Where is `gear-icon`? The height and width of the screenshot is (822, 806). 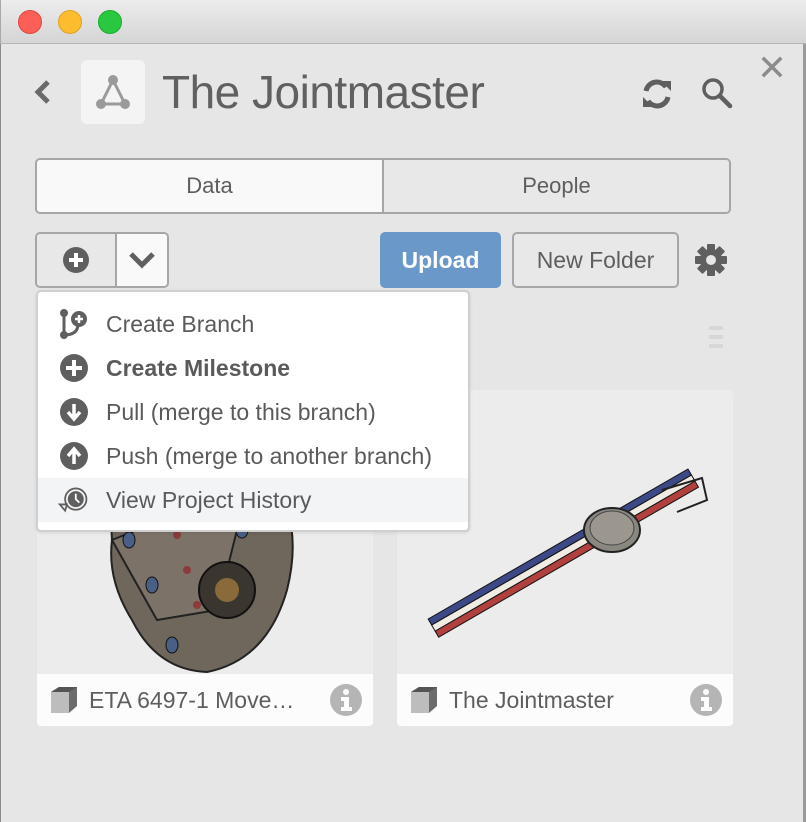 gear-icon is located at coordinates (711, 260).